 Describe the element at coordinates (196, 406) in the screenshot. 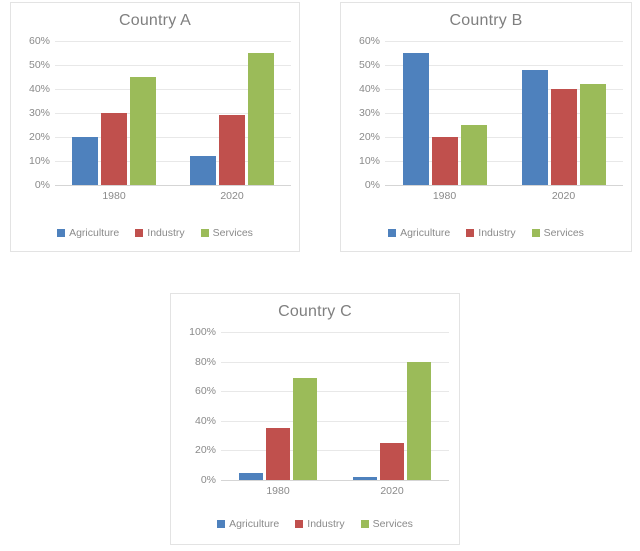

I see `y-axis: 0% 20% 40% 60% 80% 100%` at that location.